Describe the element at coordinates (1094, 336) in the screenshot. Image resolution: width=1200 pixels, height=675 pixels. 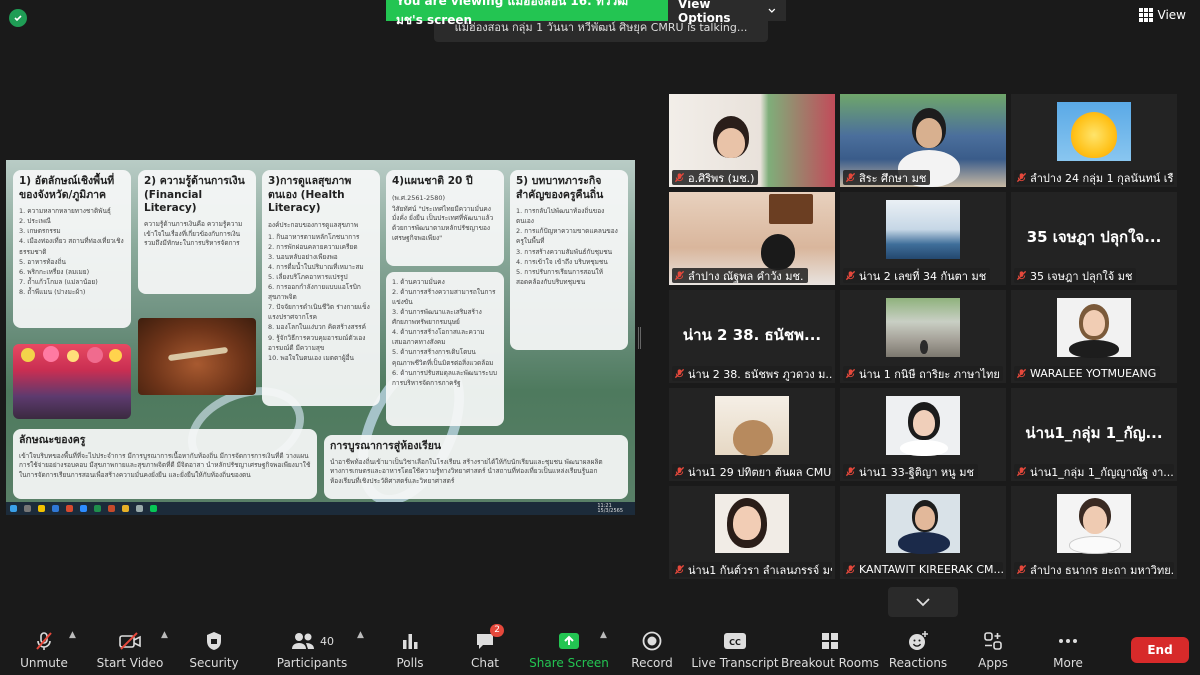
I see `participant-tile: WARALEE YOTMUEANG` at that location.